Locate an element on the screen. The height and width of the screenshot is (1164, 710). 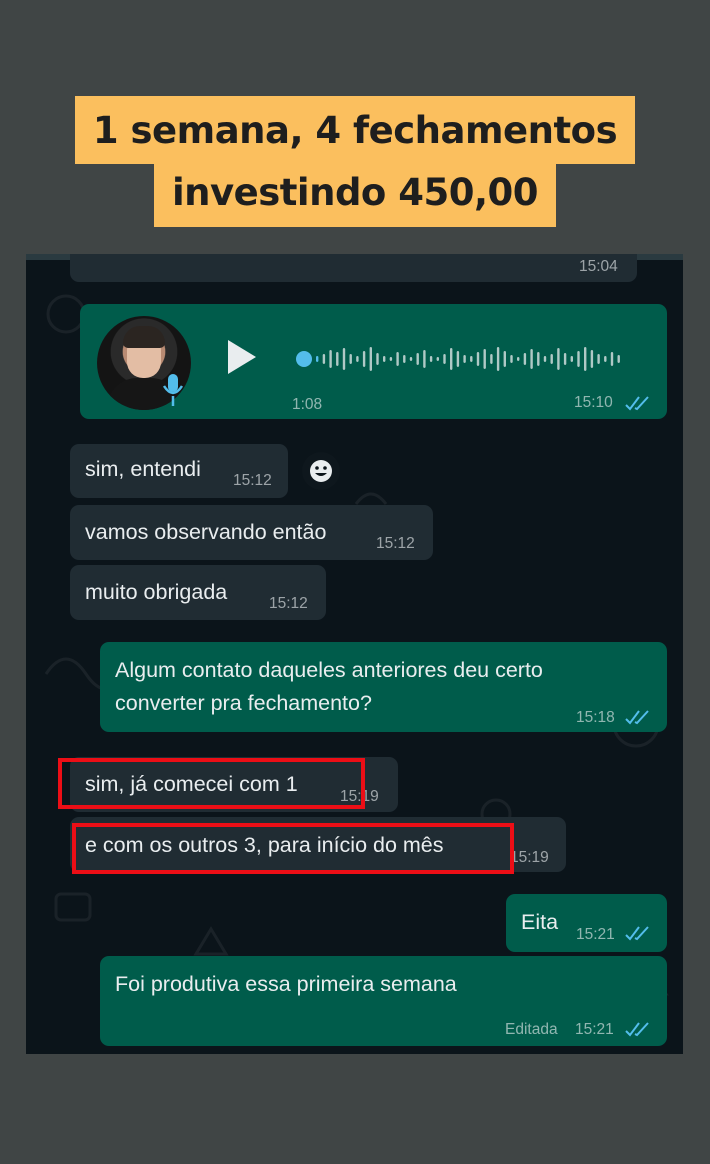
message-bubble-in: muito obrigada 15:12 is located at coordinates (198, 592).